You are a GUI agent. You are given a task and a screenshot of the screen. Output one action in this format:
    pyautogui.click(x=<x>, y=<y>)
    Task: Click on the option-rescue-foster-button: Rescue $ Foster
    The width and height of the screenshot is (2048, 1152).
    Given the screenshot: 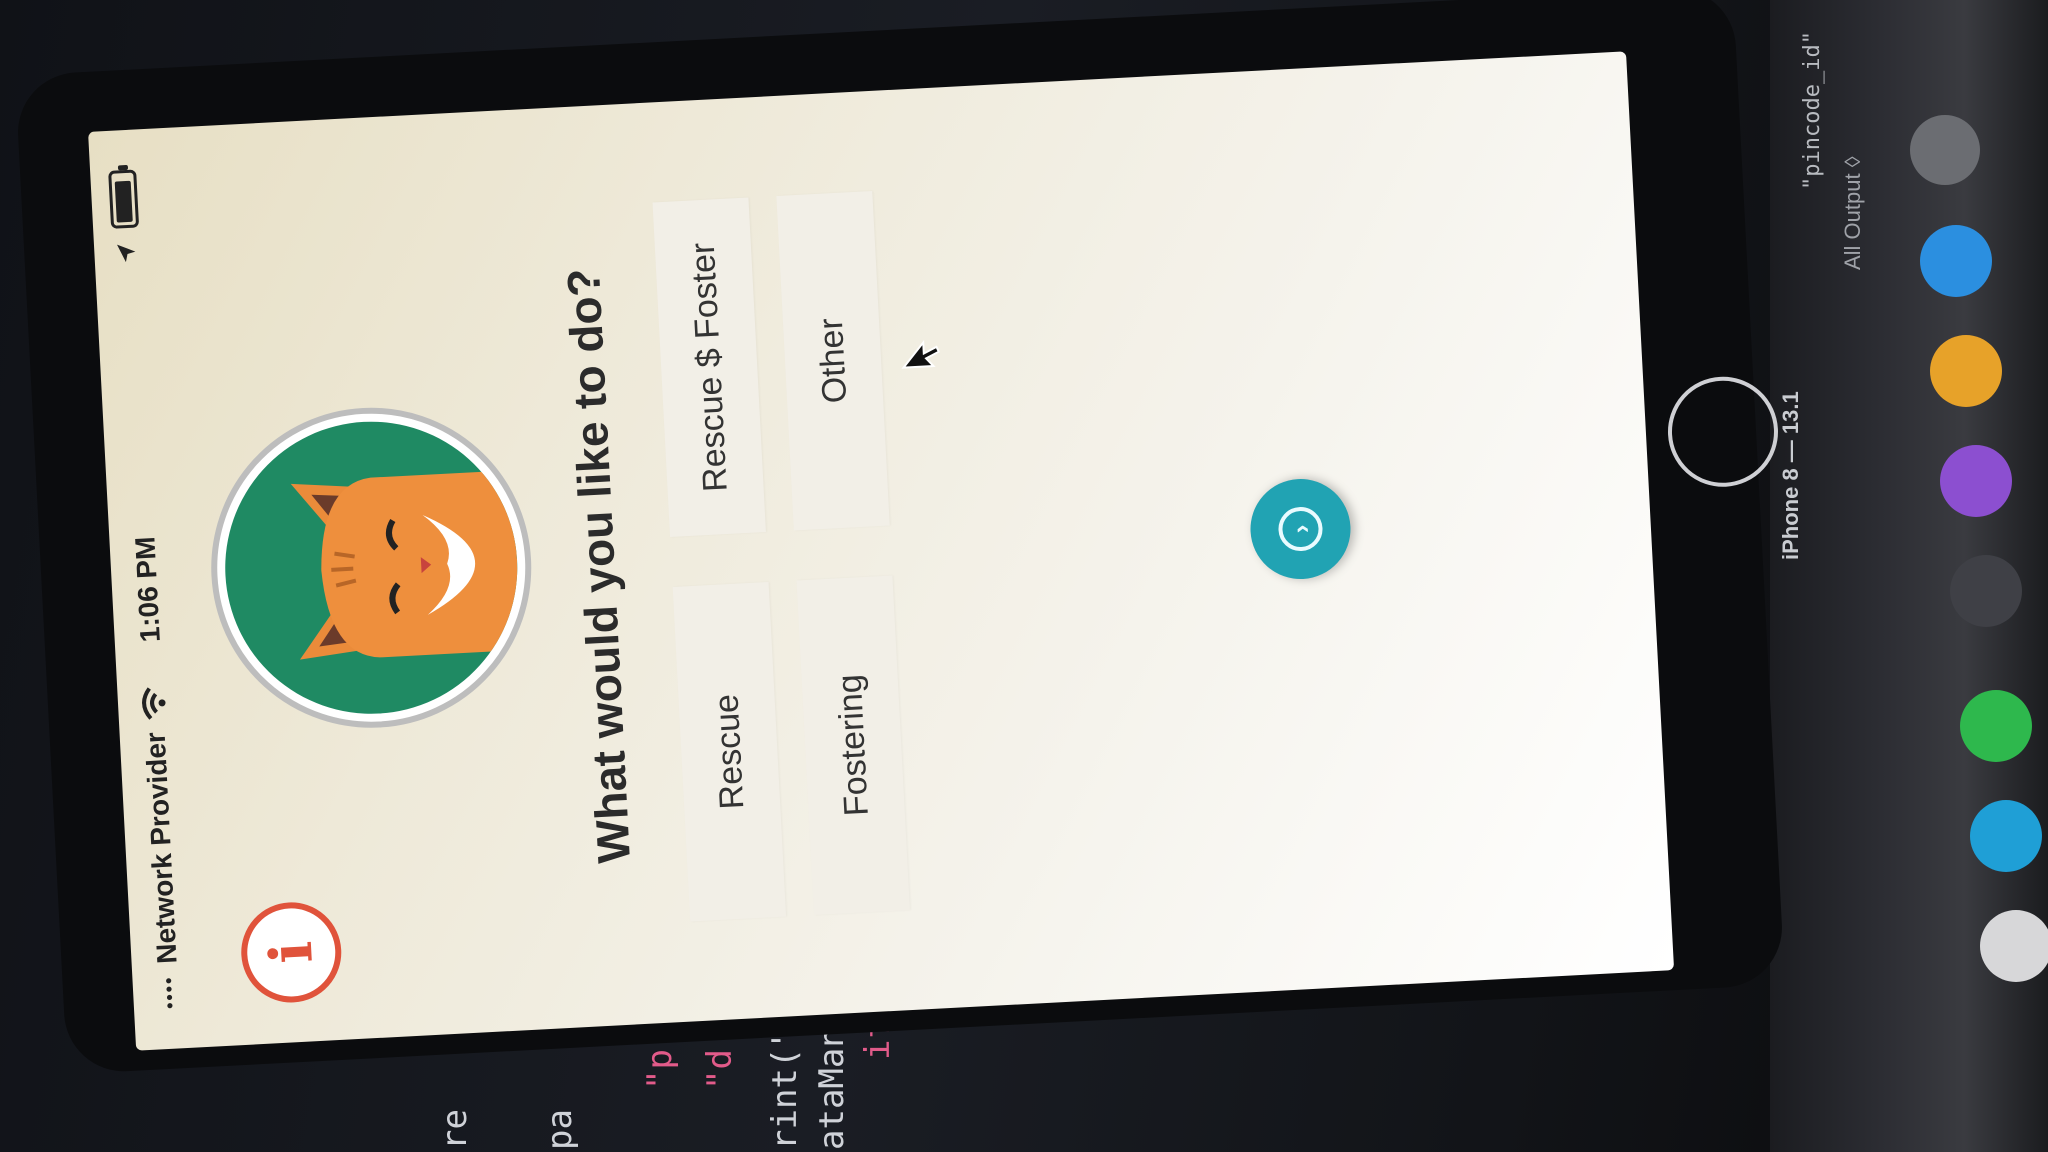 What is the action you would take?
    pyautogui.click(x=709, y=367)
    